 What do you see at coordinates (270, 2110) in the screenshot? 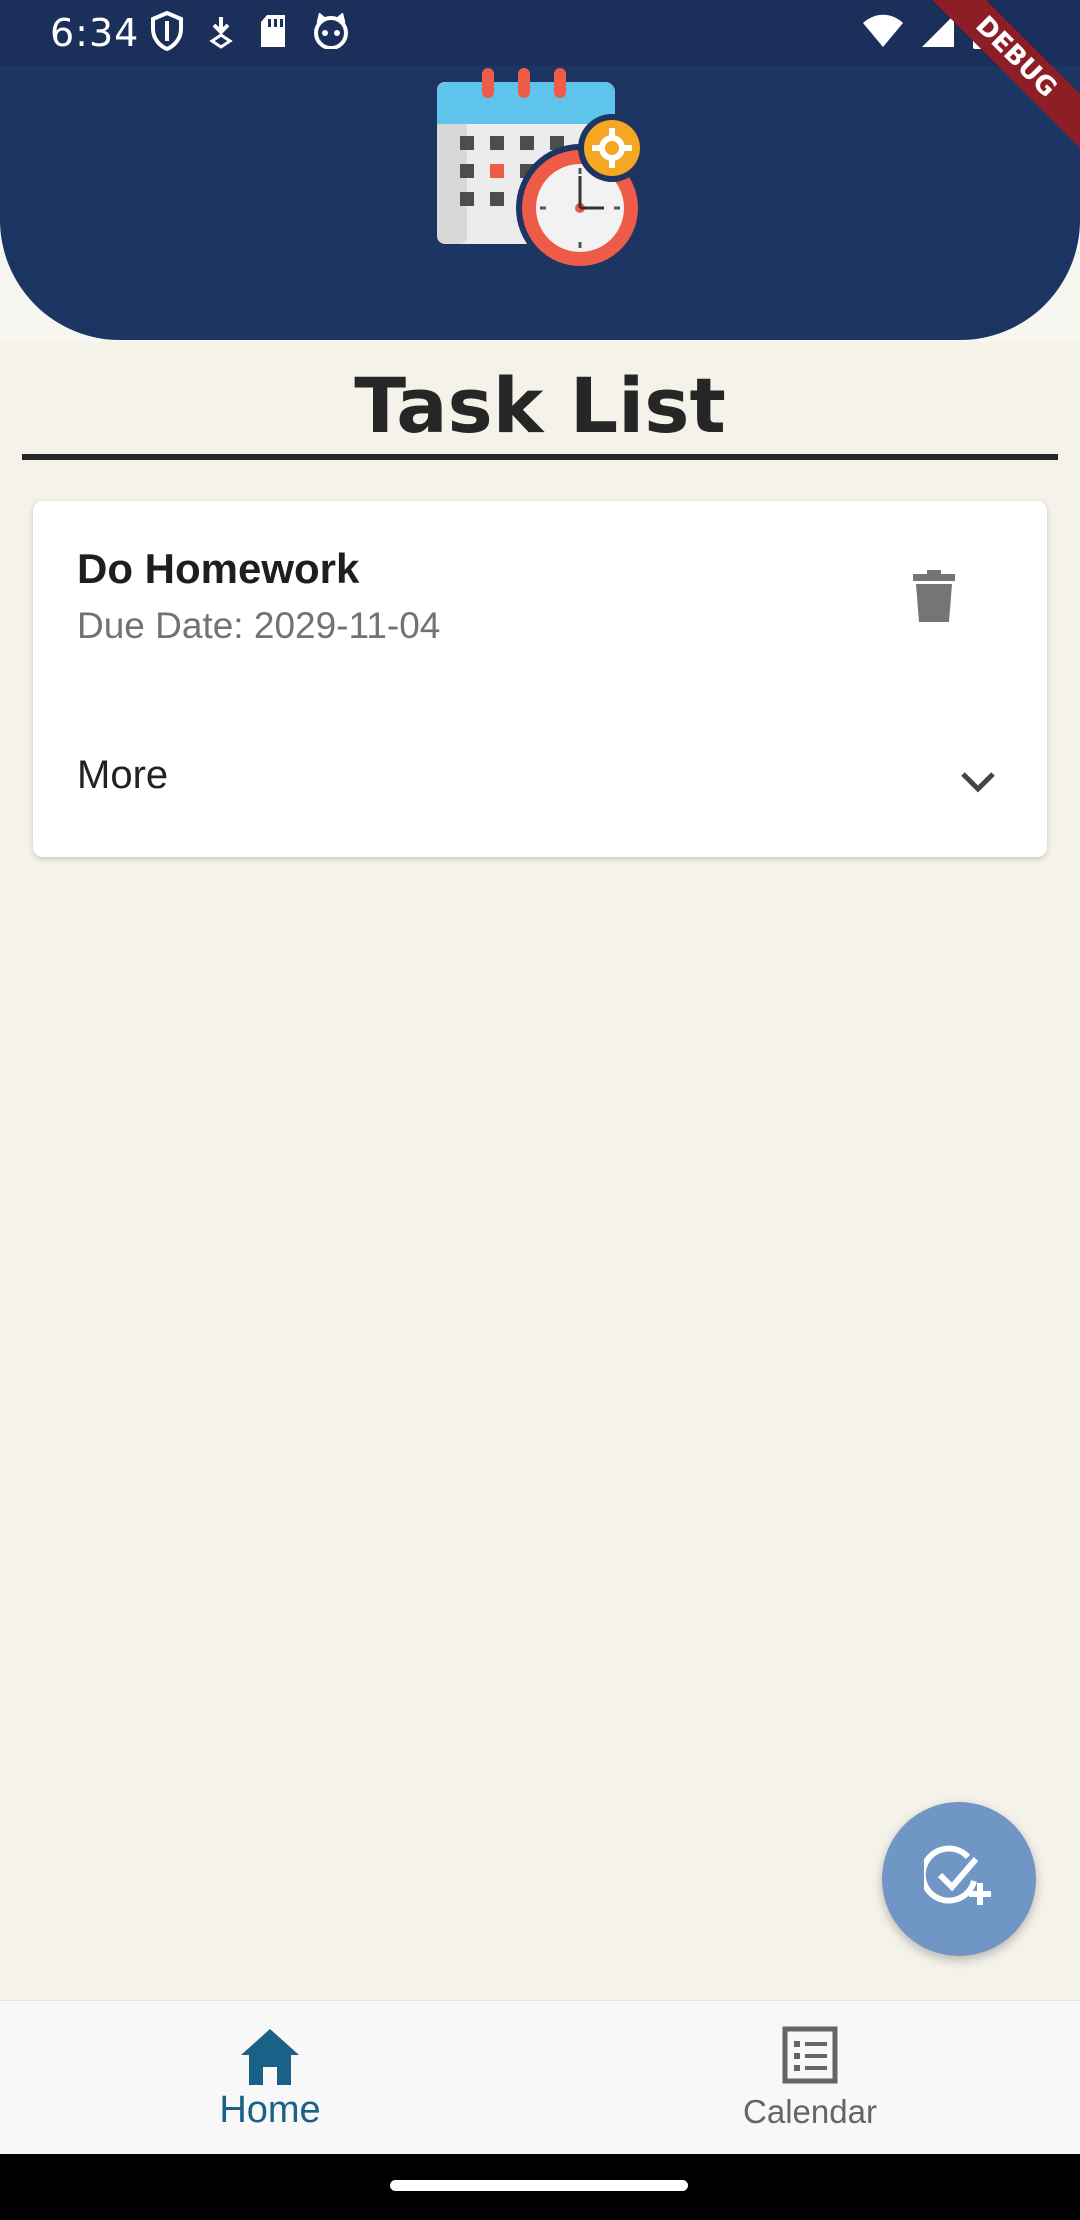
I see `nav-label-home: Home` at bounding box center [270, 2110].